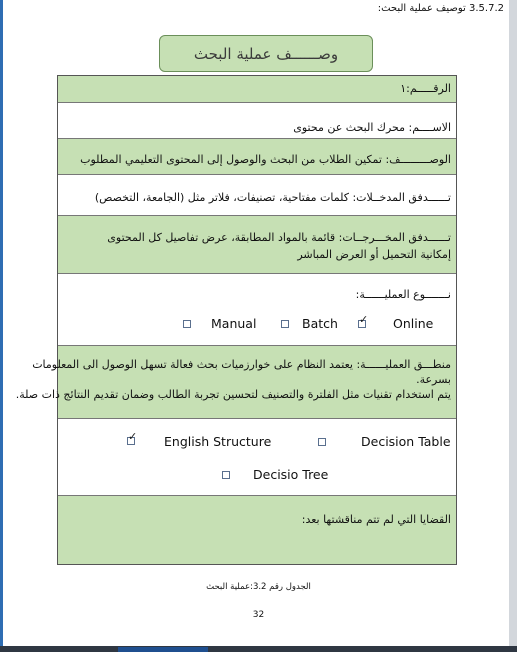 The width and height of the screenshot is (517, 652). Describe the element at coordinates (257, 121) in the screenshot. I see `row-name: الاســــم: محرك البحث عن محتوى` at that location.